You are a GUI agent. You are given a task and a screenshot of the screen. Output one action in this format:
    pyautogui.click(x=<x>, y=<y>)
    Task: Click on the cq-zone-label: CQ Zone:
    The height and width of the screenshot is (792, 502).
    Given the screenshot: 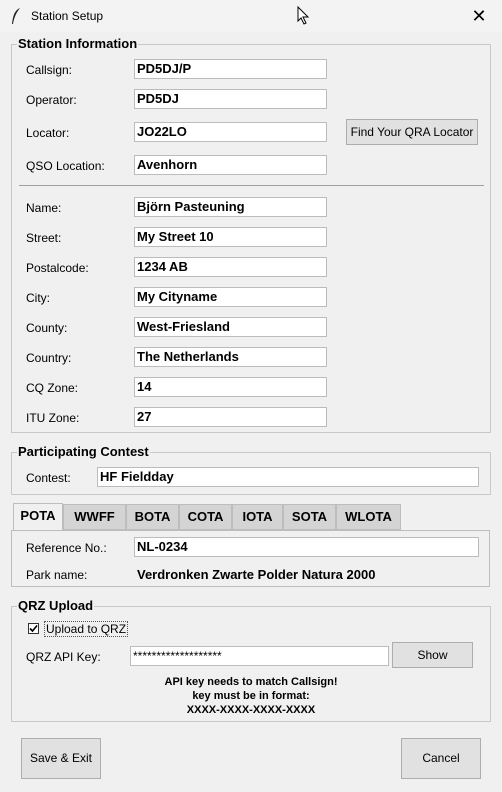 What is the action you would take?
    pyautogui.click(x=52, y=388)
    